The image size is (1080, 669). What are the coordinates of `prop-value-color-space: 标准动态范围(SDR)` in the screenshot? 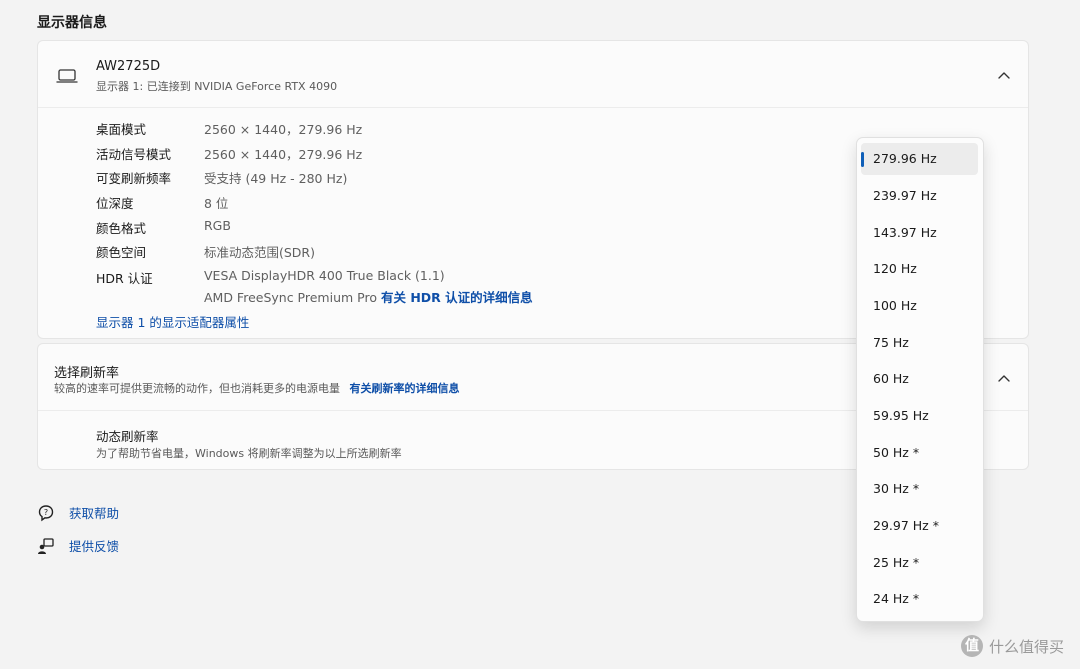 It's located at (259, 252).